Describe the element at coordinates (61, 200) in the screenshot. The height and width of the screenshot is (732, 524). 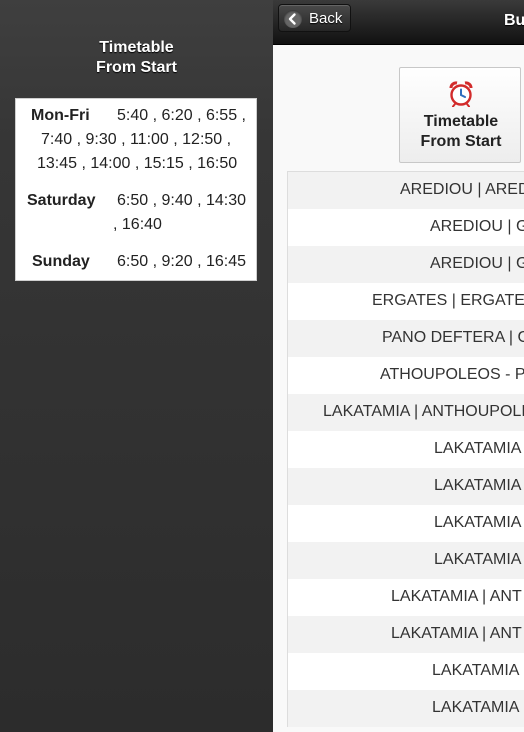
I see `saturday-label: Saturday` at that location.